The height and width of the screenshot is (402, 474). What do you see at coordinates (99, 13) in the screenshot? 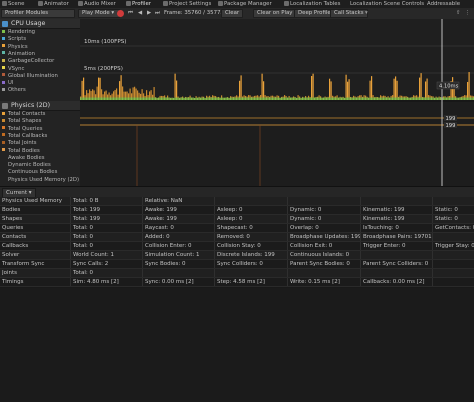
I see `play-mode-dropdown: Play Mode ▾` at bounding box center [99, 13].